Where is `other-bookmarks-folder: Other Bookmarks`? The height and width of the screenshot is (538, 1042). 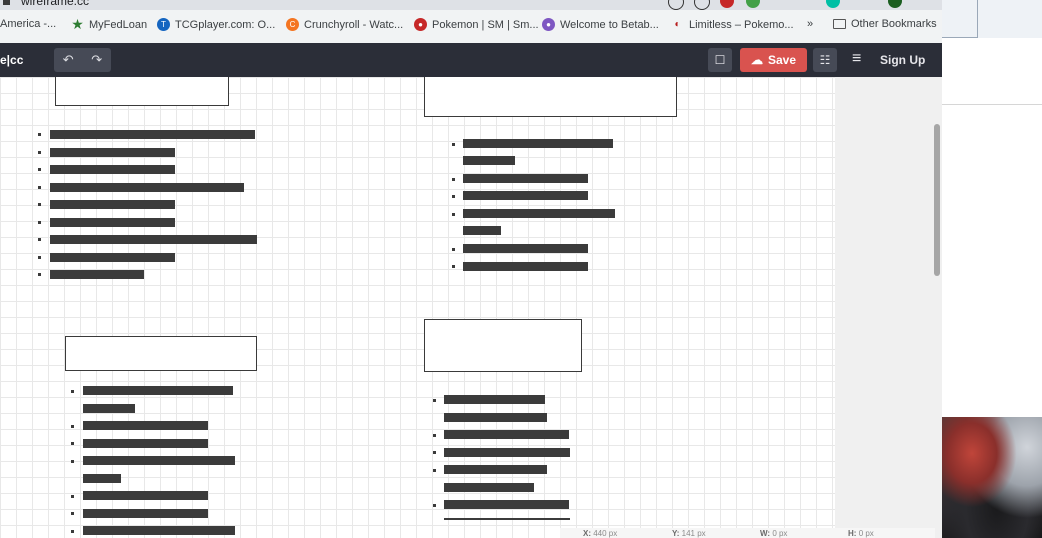
other-bookmarks-folder: Other Bookmarks is located at coordinates (885, 24).